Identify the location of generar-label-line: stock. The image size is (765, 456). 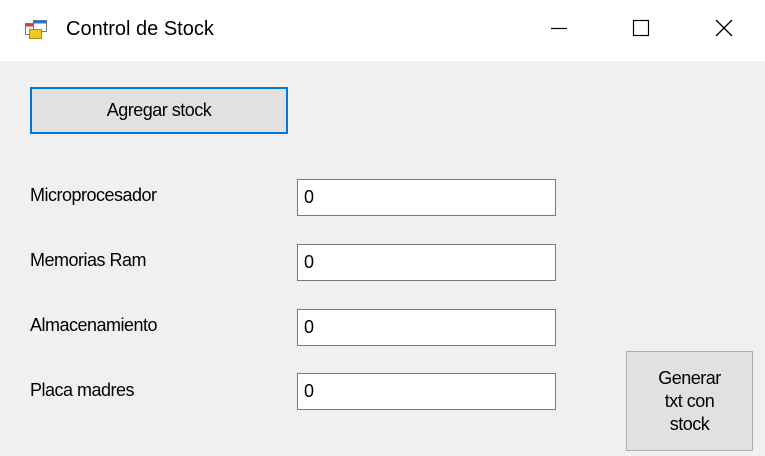
(689, 423).